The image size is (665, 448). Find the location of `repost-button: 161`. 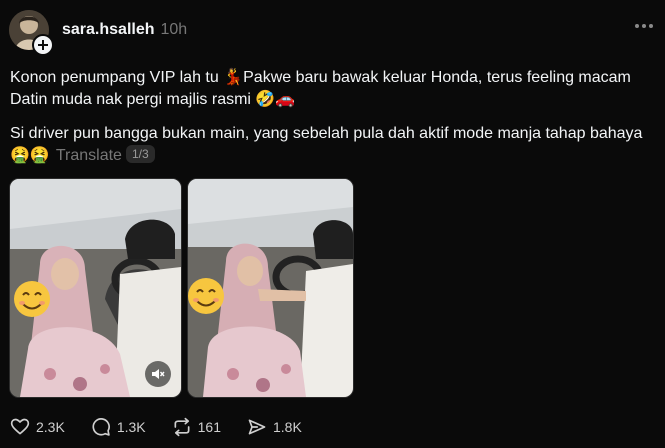

repost-button: 161 is located at coordinates (196, 427).